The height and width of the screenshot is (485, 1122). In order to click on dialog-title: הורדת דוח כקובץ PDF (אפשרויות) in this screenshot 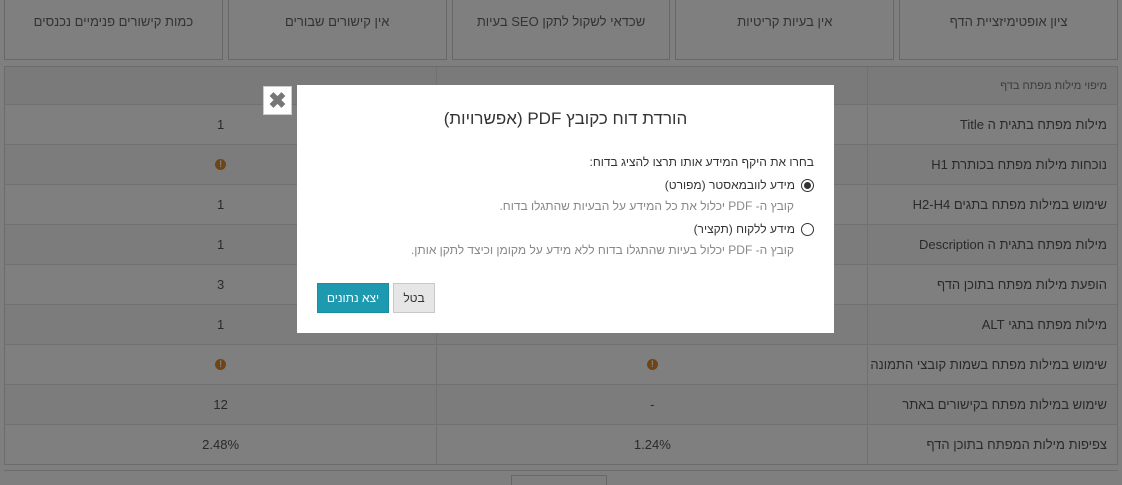, I will do `click(565, 118)`.